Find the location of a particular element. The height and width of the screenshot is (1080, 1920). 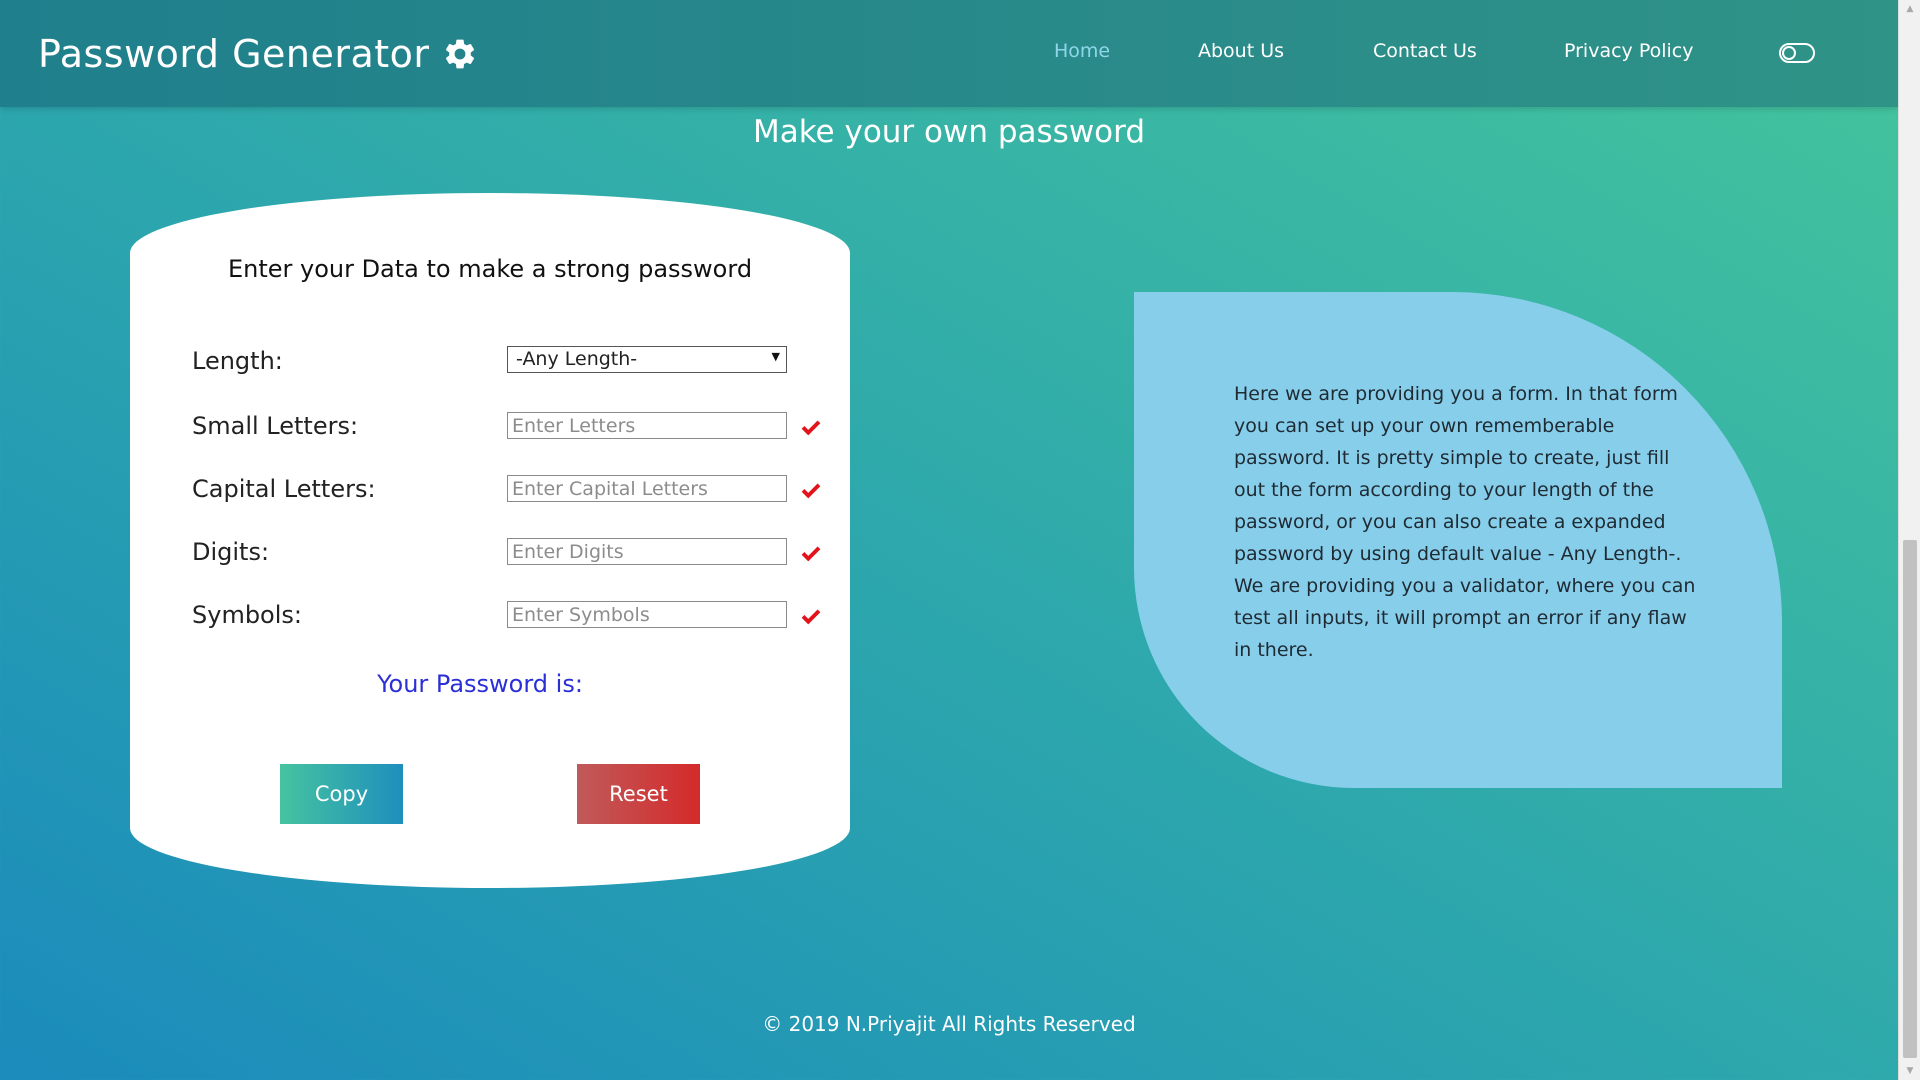

length-select: -Any Length- ▼ is located at coordinates (647, 359).